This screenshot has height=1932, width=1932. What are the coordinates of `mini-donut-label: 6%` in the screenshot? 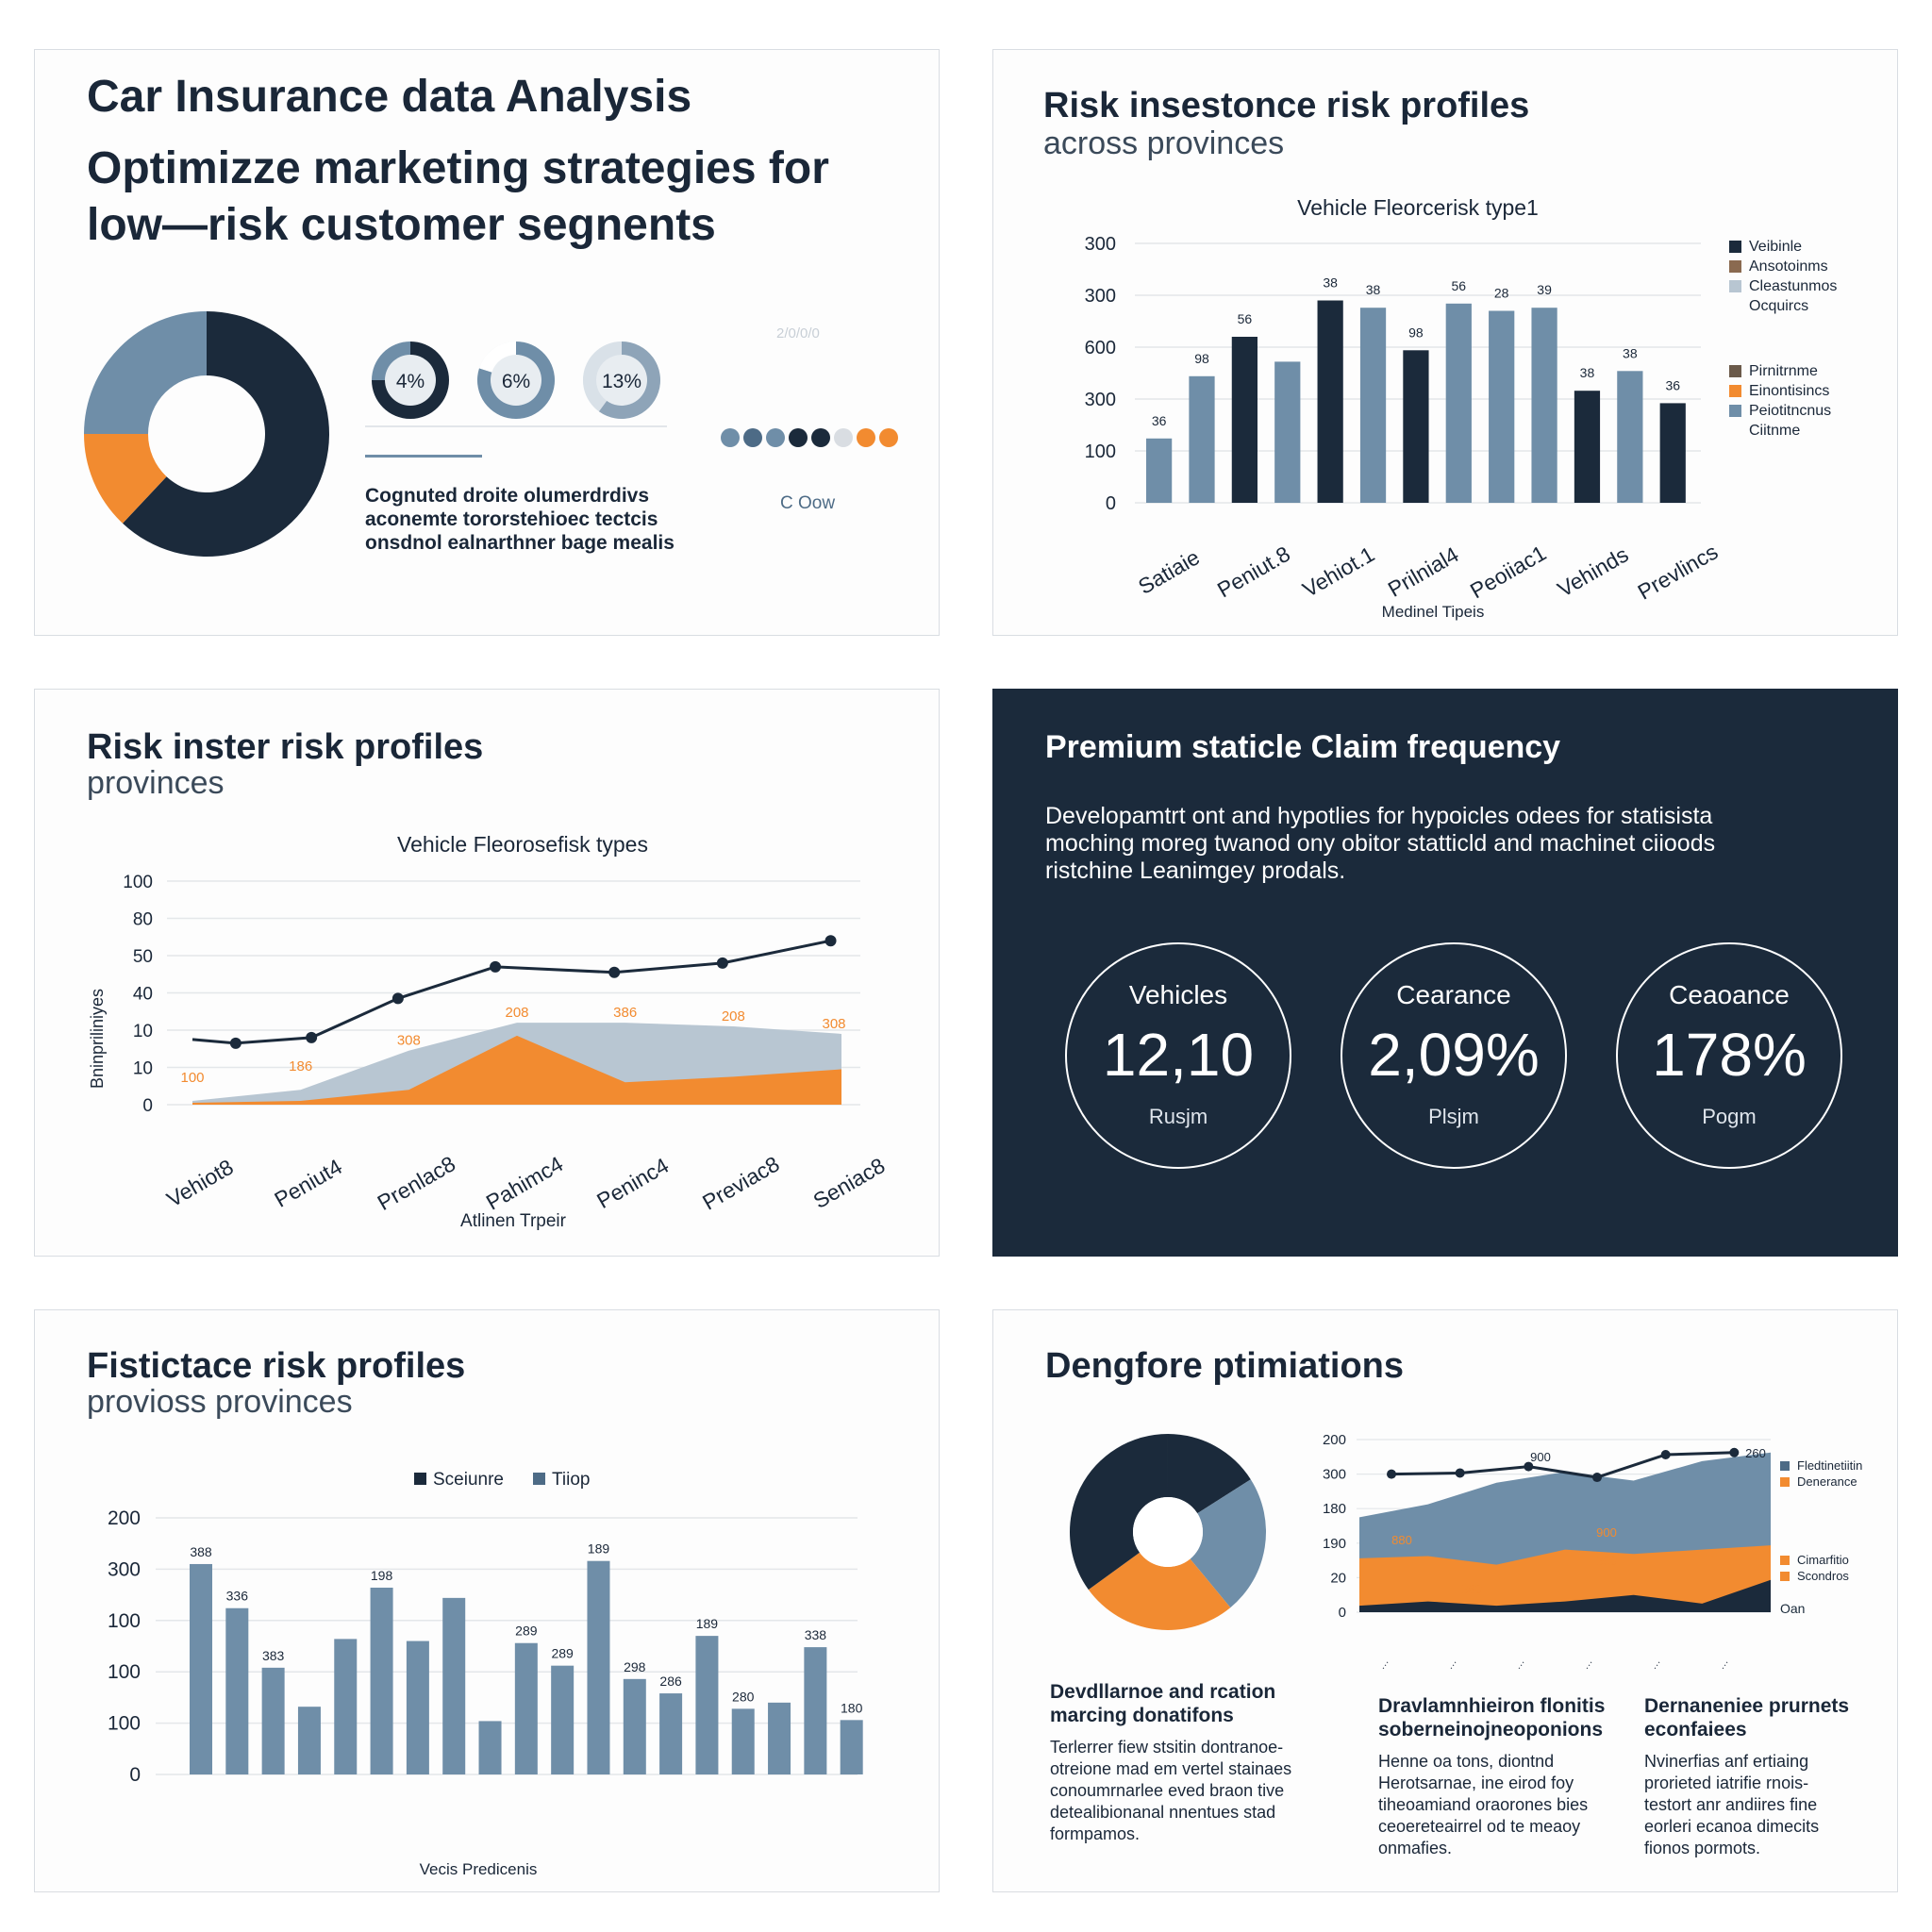 It's located at (516, 382).